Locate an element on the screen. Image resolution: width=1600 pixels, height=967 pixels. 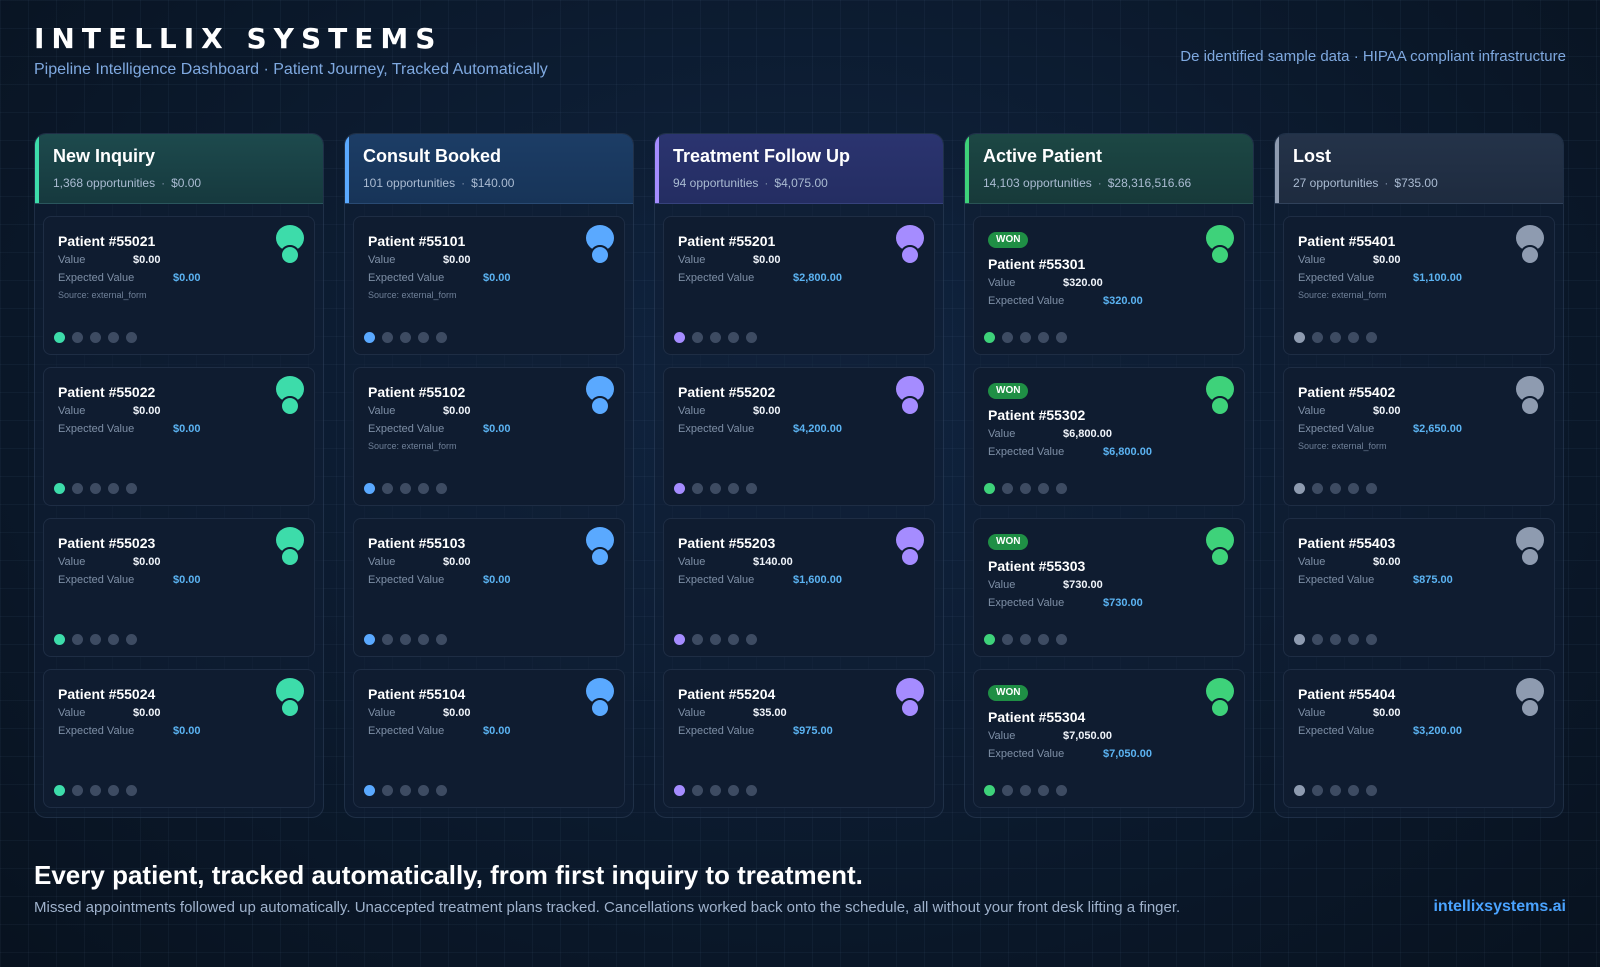
column-total: $28,316,516.66 is located at coordinates (1149, 183).